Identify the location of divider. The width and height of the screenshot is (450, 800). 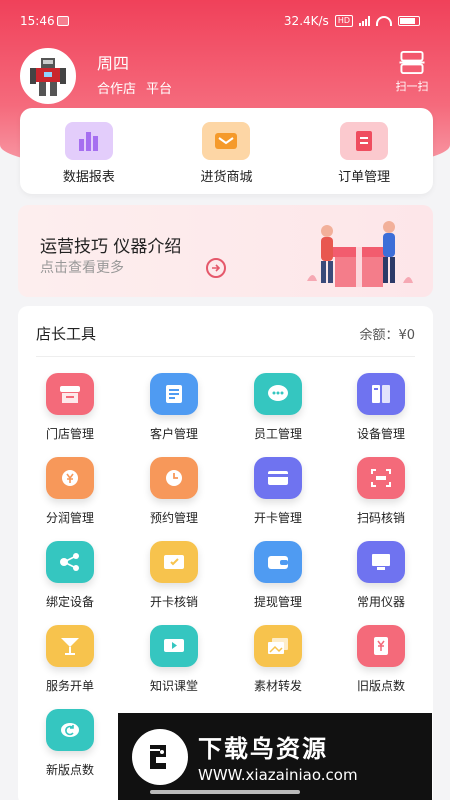
(225, 356).